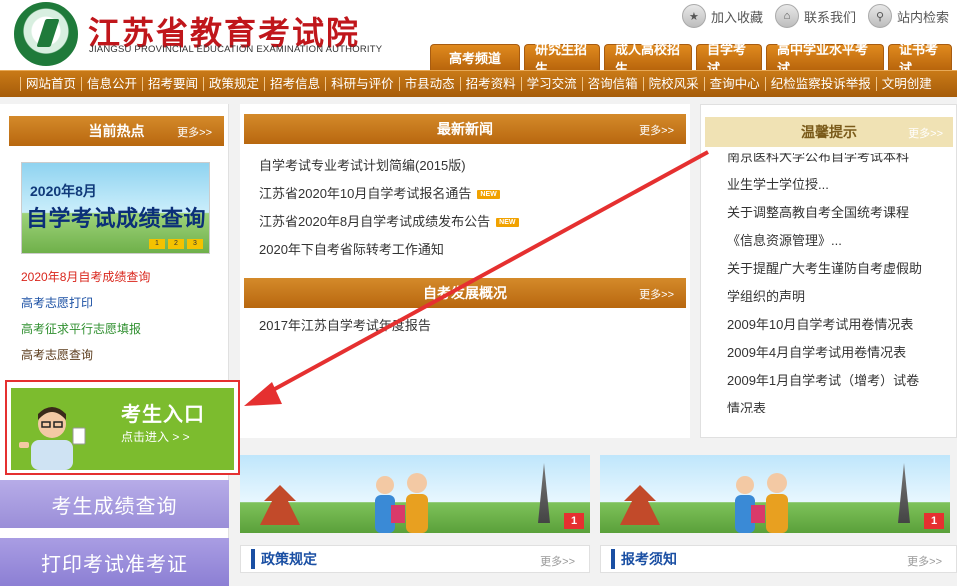 The image size is (957, 586). What do you see at coordinates (924, 561) in the screenshot?
I see `registration-notes-more-link: 更多>>` at bounding box center [924, 561].